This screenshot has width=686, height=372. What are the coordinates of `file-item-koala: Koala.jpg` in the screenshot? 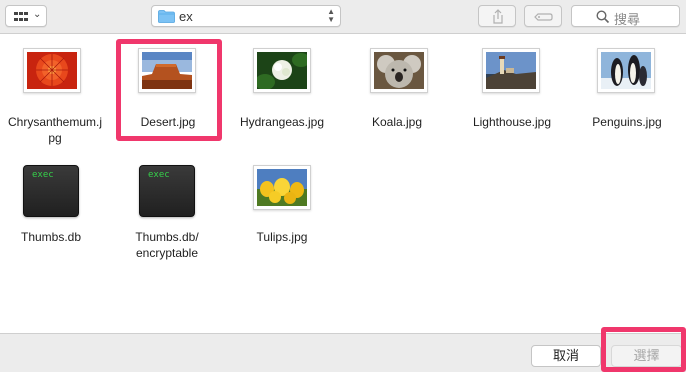 It's located at (398, 93).